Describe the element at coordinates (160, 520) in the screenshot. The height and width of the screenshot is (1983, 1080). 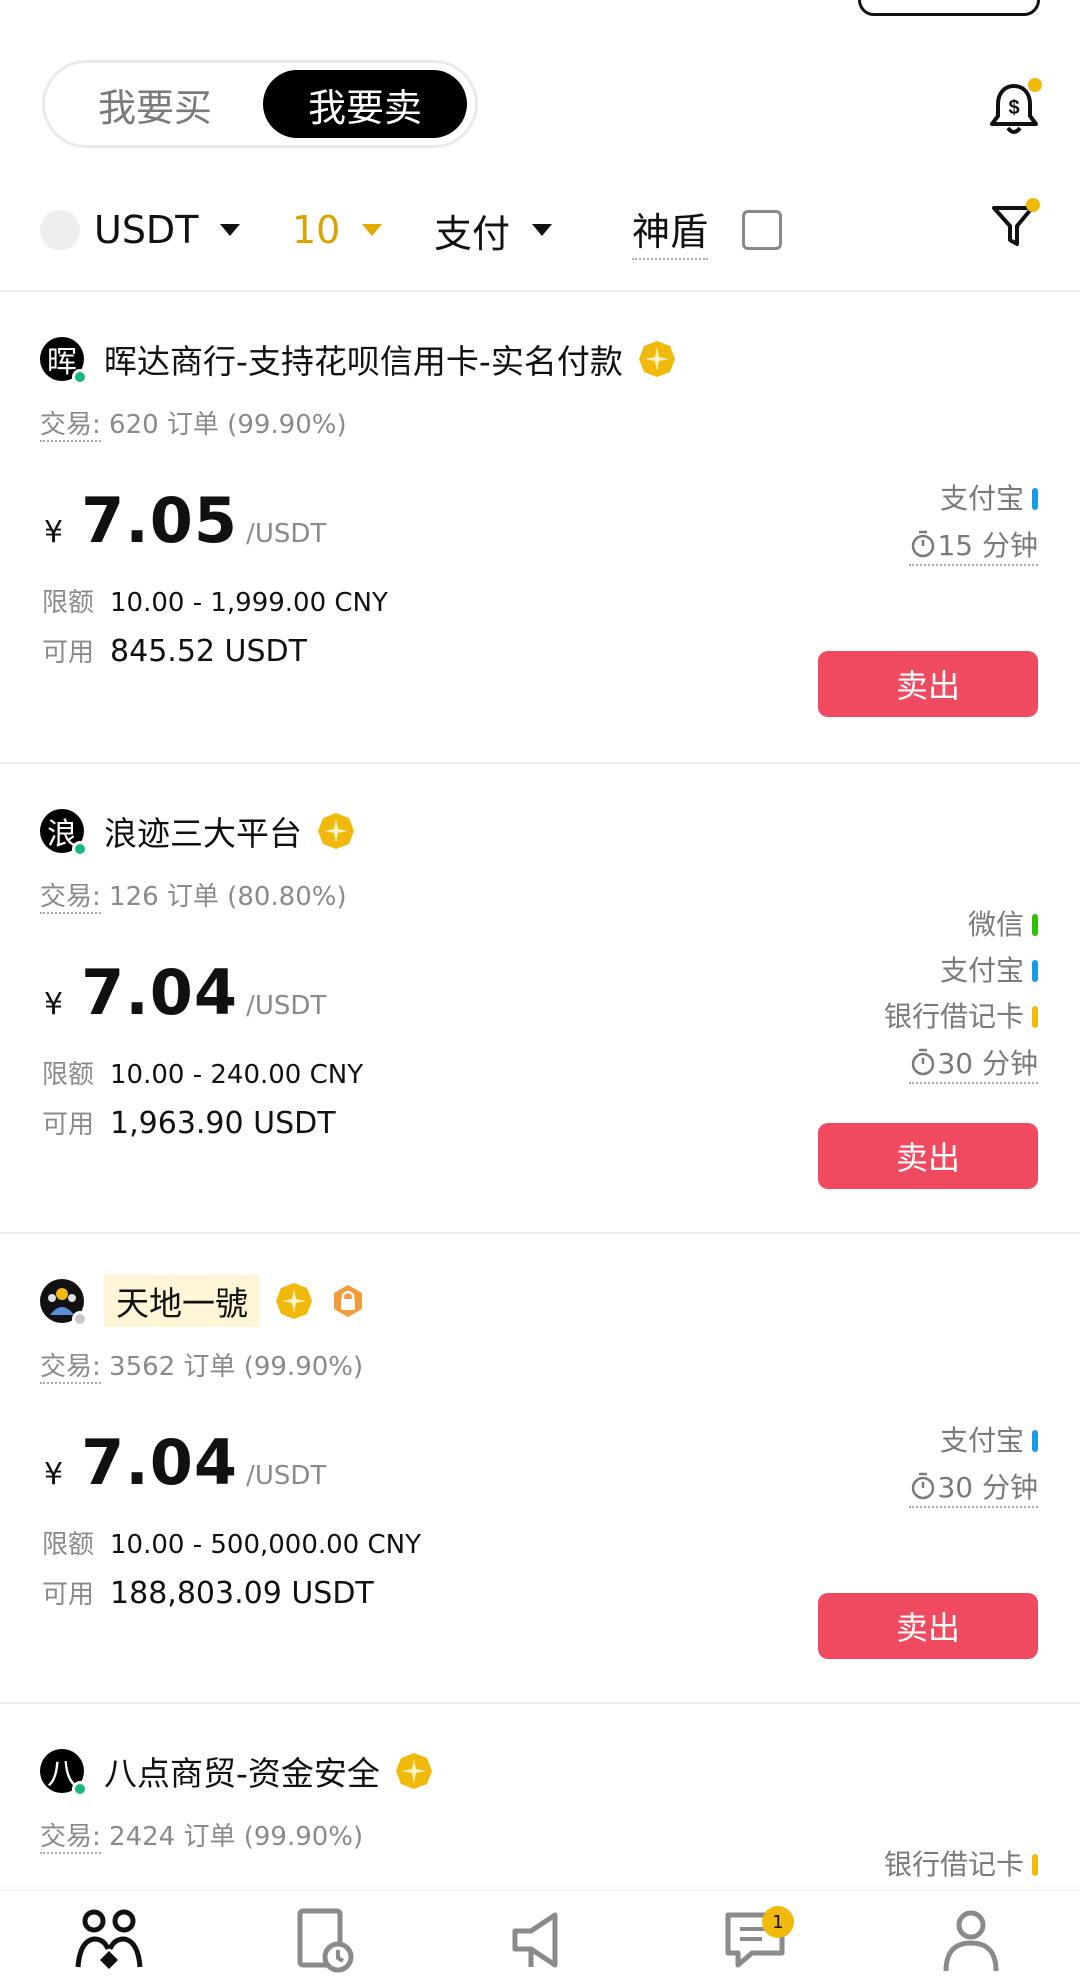
I see `price-value: 7.05` at that location.